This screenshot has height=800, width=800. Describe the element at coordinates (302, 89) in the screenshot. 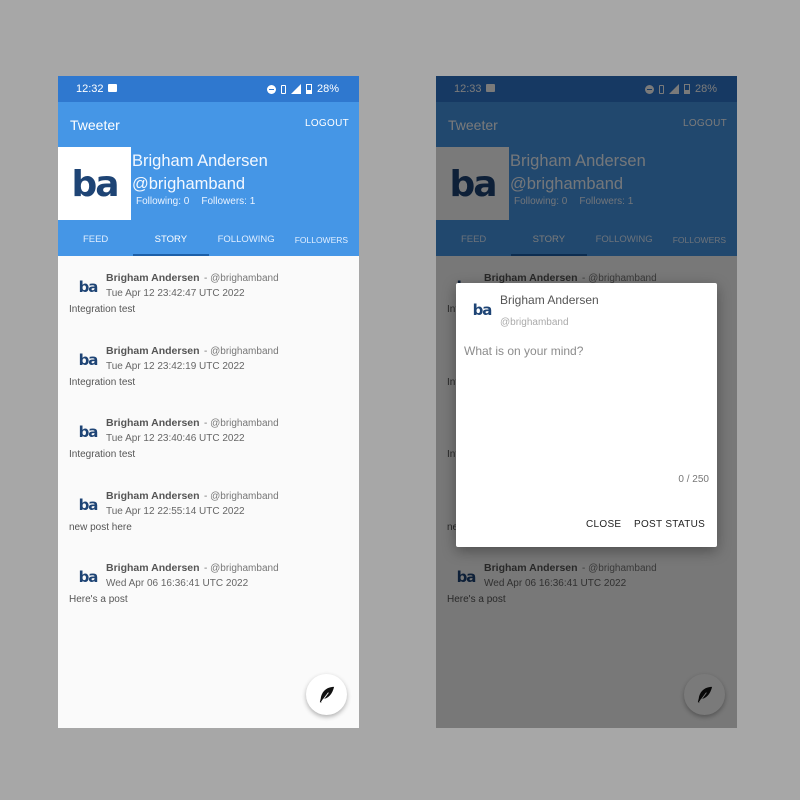

I see `status-icons: 28%` at that location.